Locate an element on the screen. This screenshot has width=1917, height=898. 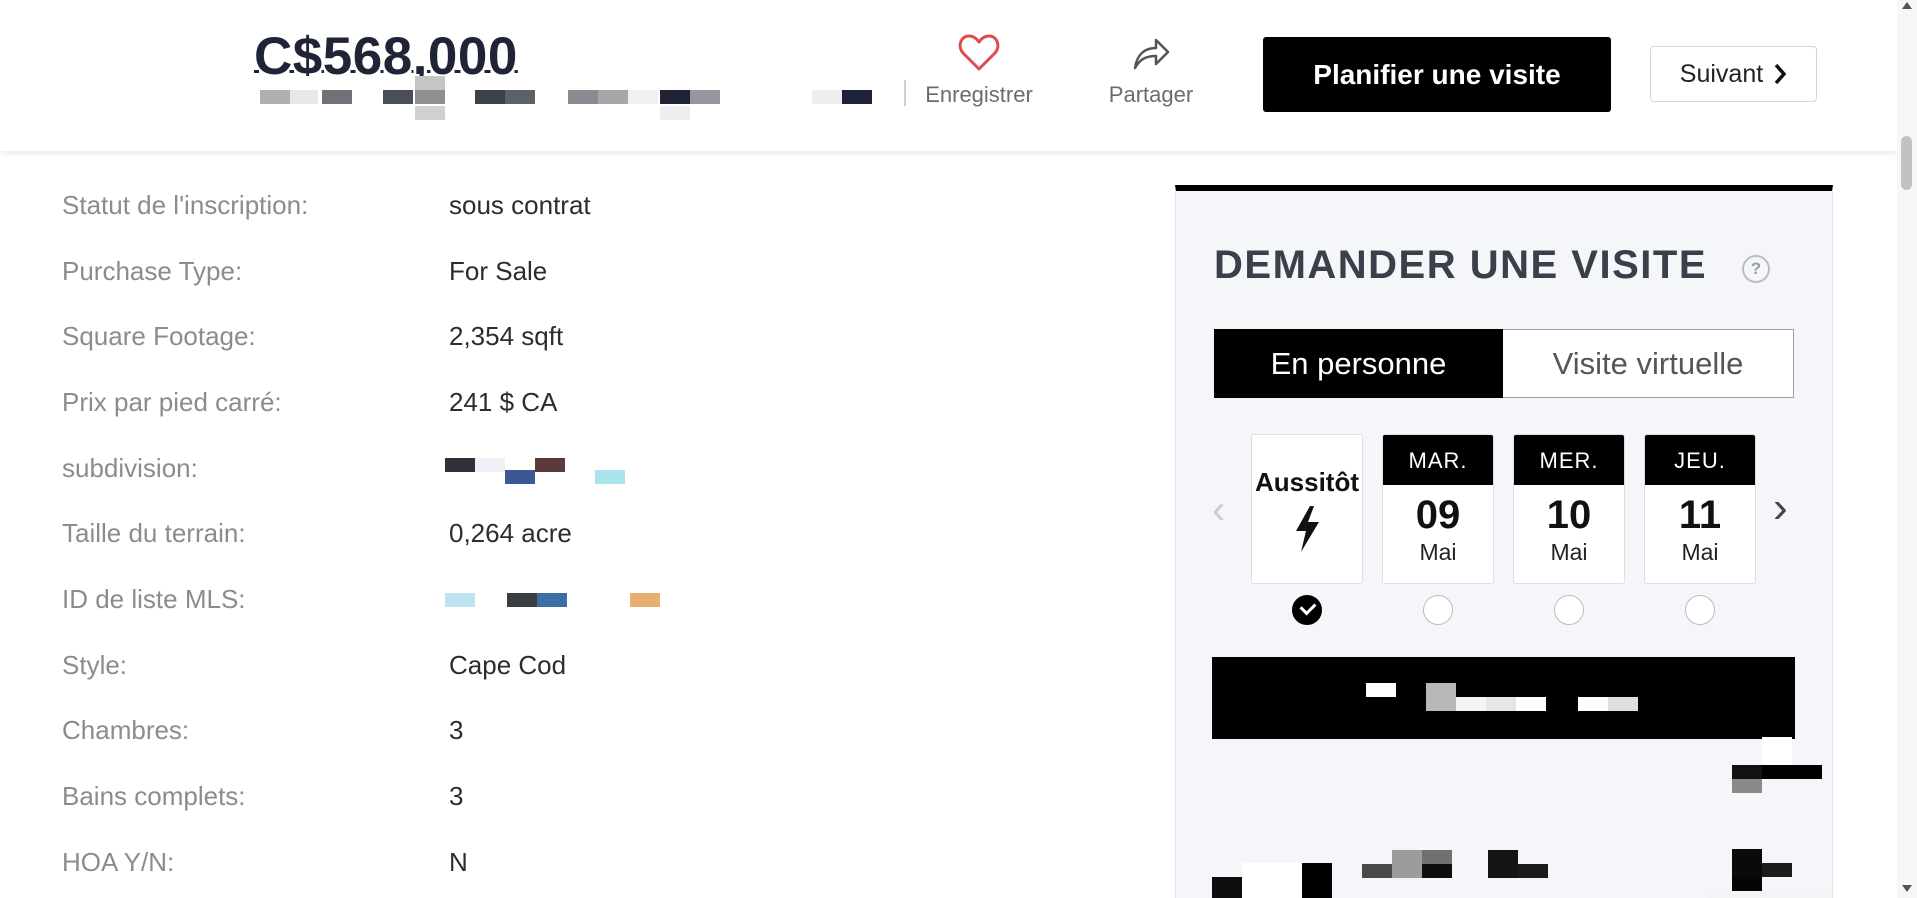
next-listing-button: Suivant is located at coordinates (1733, 74).